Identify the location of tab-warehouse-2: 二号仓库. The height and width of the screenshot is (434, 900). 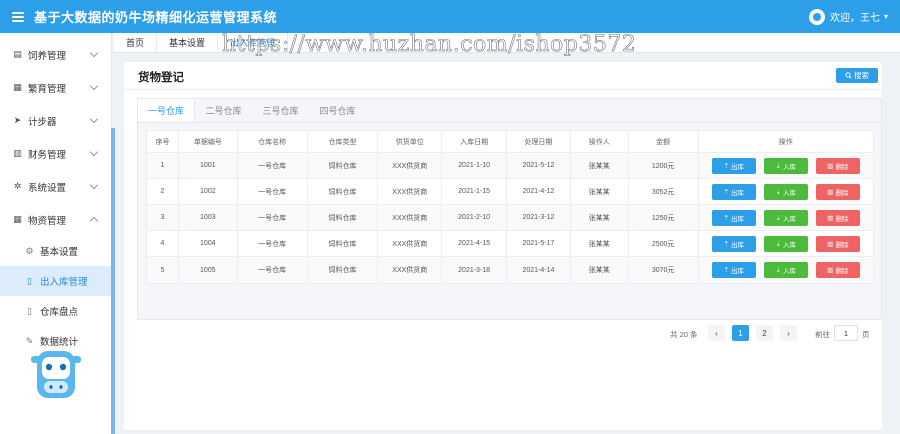
(223, 110).